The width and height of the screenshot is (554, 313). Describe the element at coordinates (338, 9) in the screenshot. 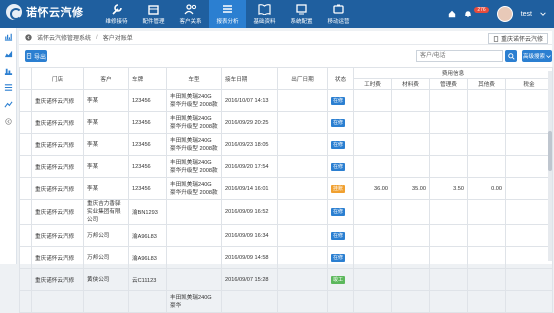

I see `mobile-icon` at that location.